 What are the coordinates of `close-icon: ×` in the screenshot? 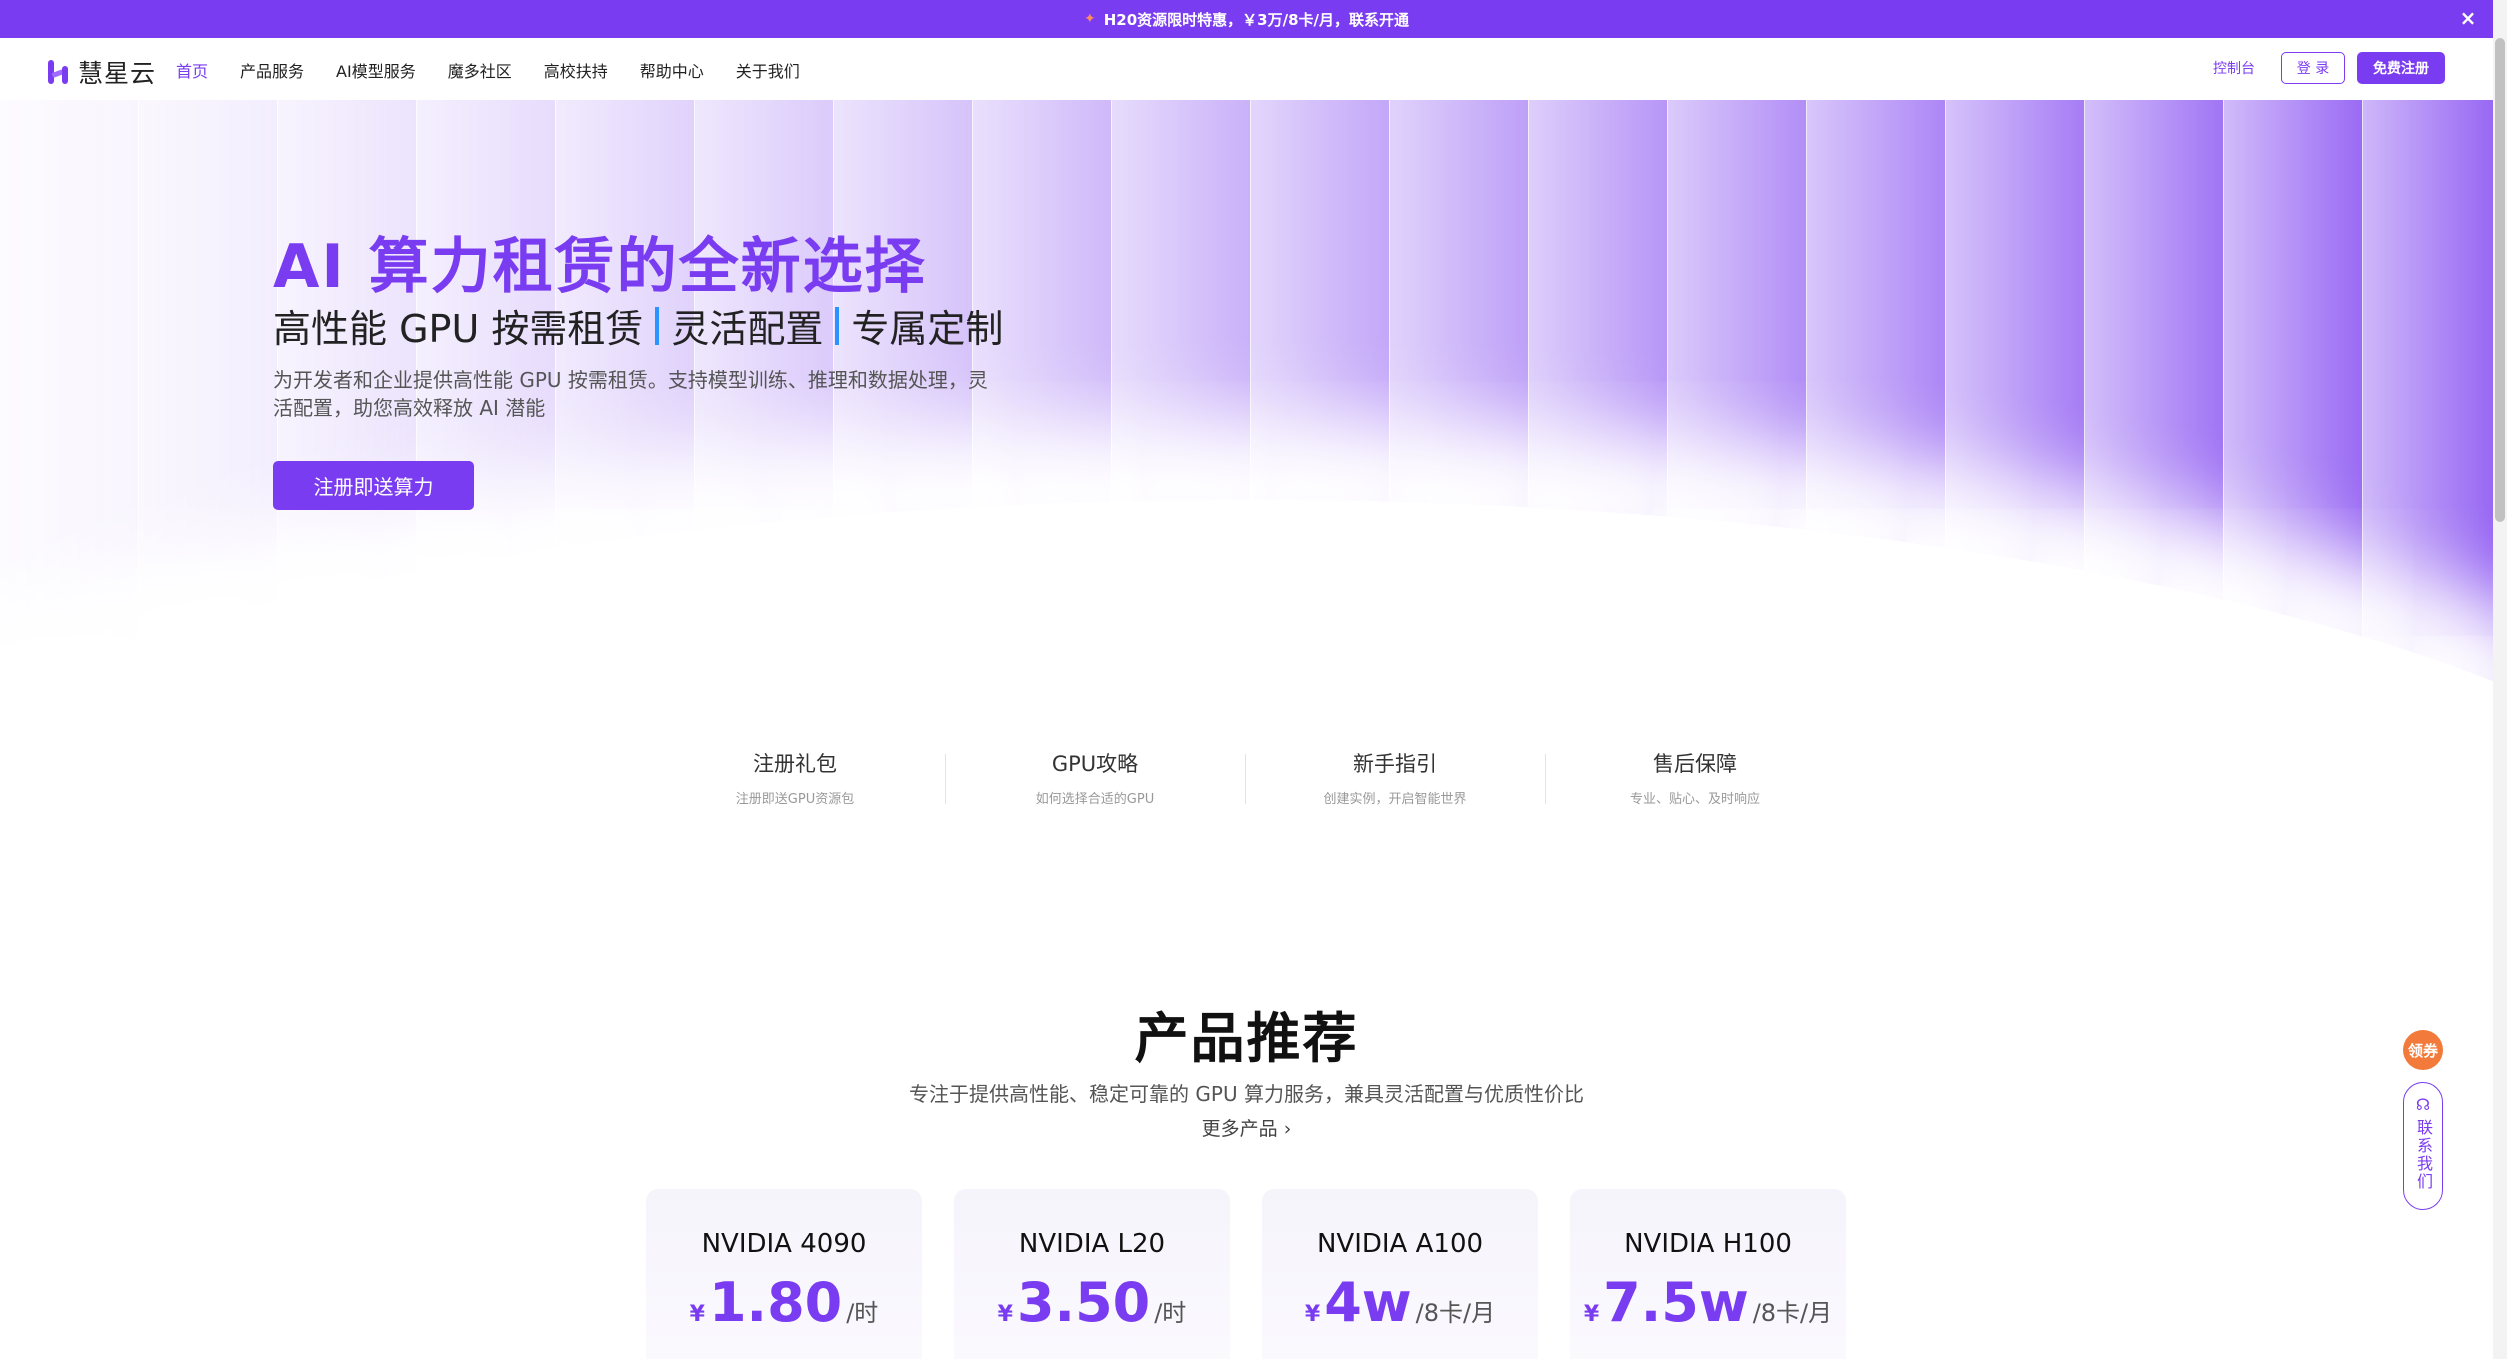 It's located at (2468, 18).